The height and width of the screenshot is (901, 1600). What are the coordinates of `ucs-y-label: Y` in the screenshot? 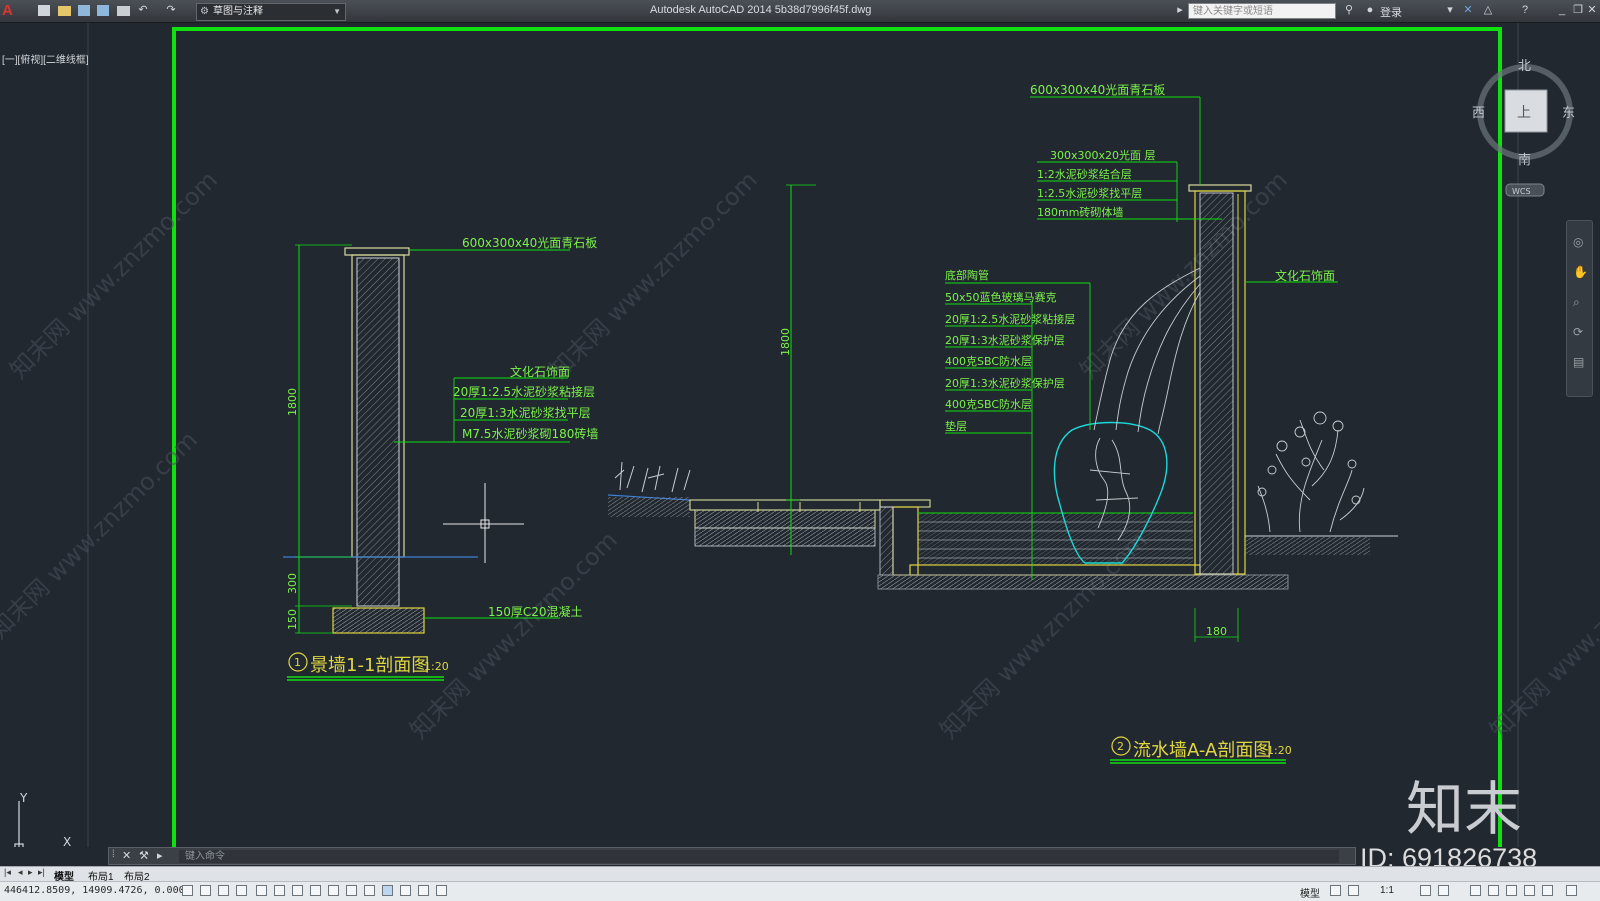 It's located at (23, 798).